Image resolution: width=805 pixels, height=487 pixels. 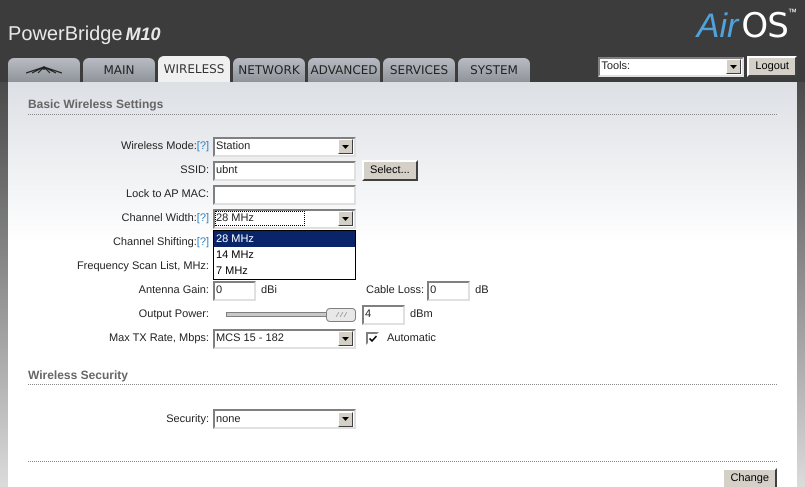 I want to click on field-label: SSID:, so click(x=194, y=170).